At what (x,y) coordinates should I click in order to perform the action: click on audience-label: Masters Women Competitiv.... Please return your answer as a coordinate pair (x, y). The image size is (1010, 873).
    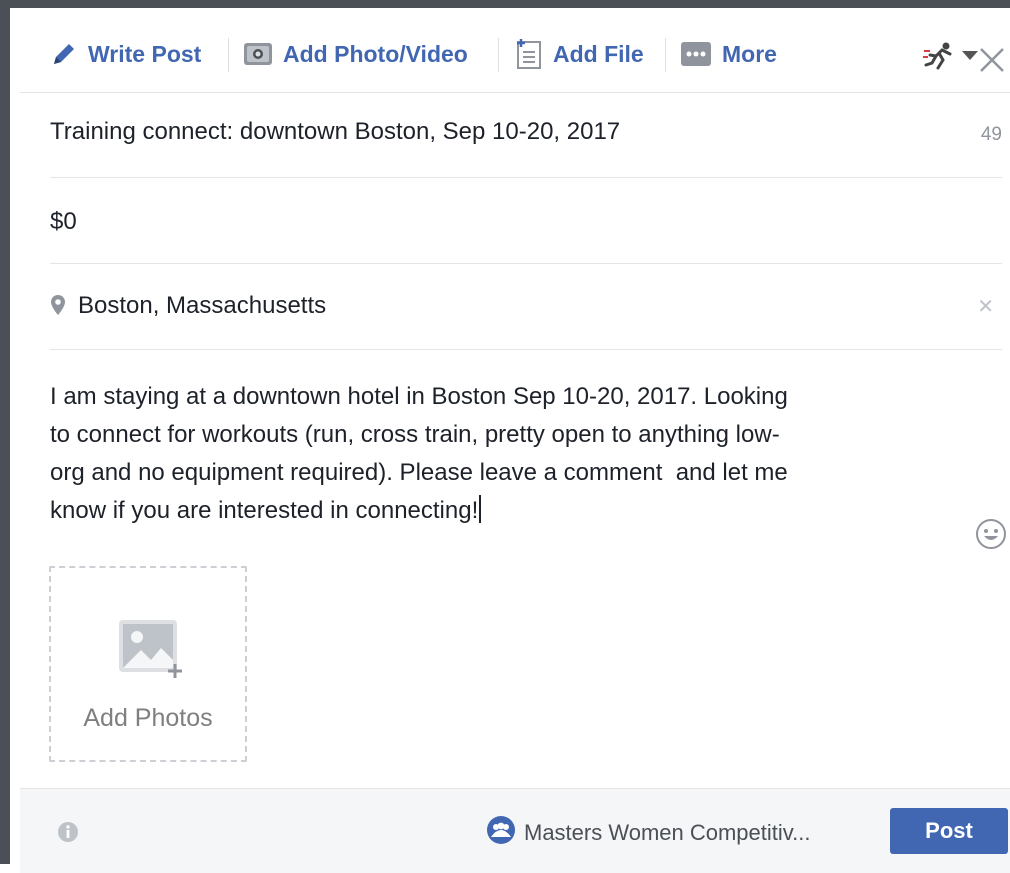
    Looking at the image, I should click on (667, 832).